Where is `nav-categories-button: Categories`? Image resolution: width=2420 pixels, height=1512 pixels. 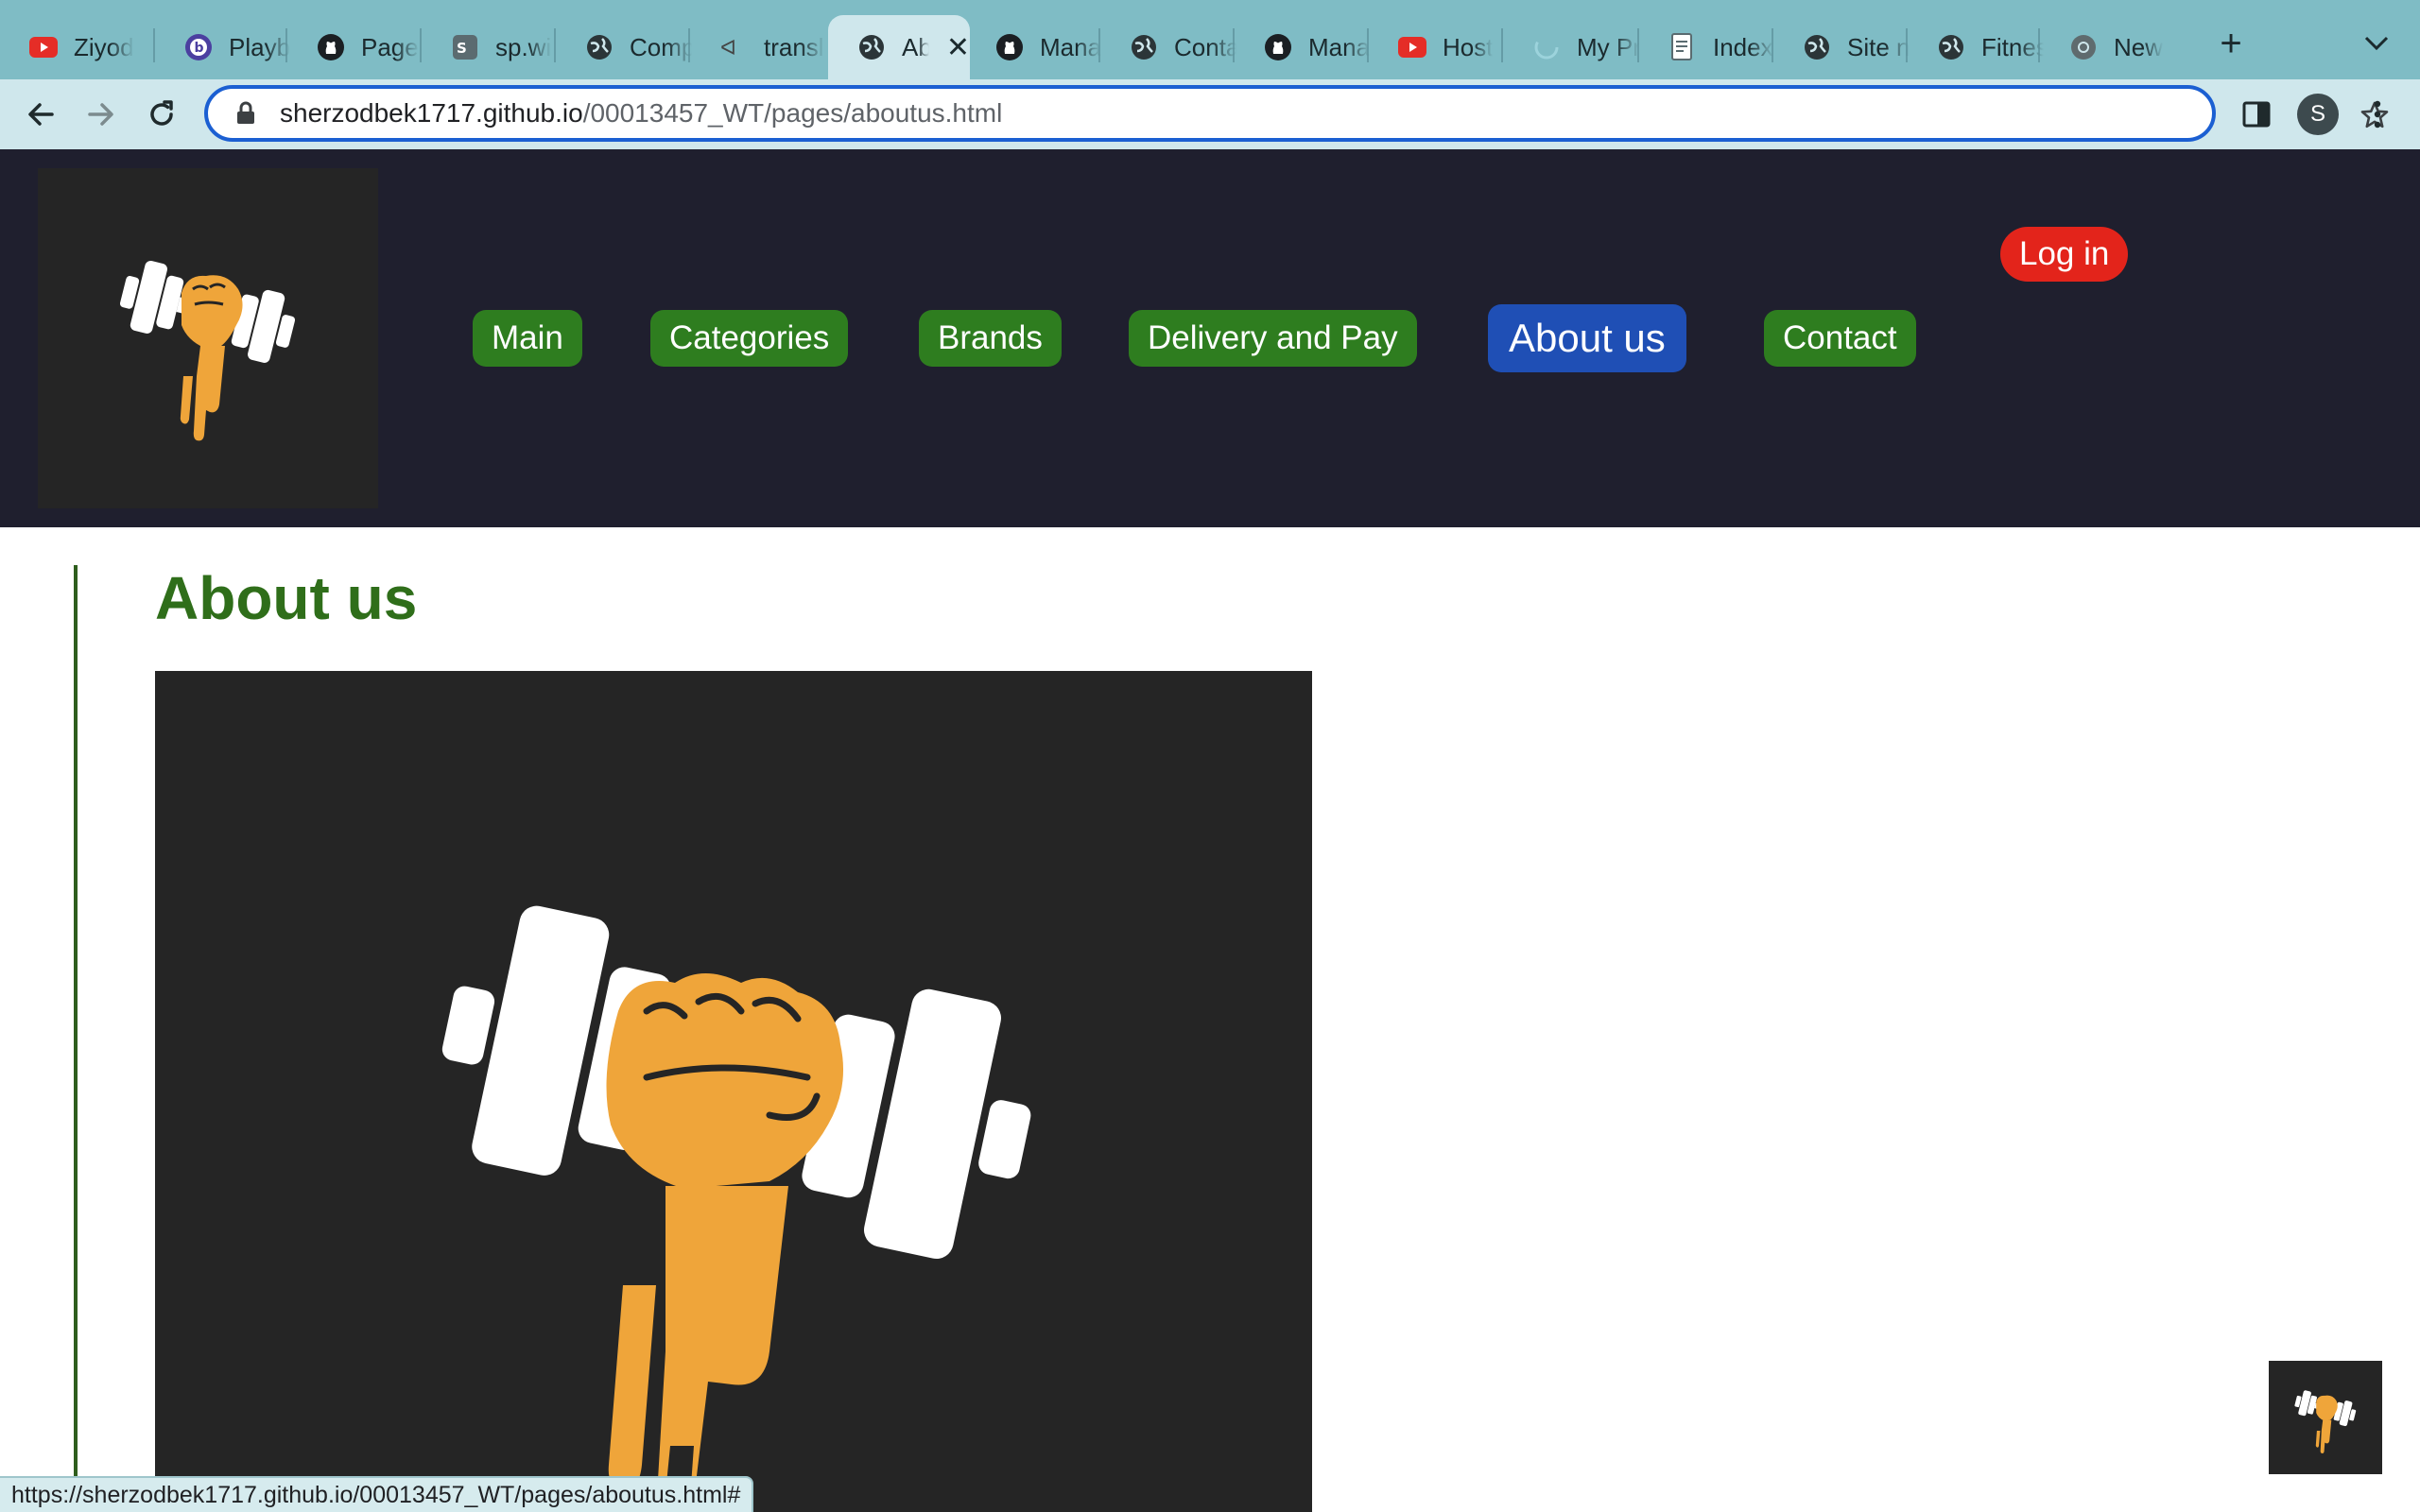
nav-categories-button: Categories is located at coordinates (749, 338).